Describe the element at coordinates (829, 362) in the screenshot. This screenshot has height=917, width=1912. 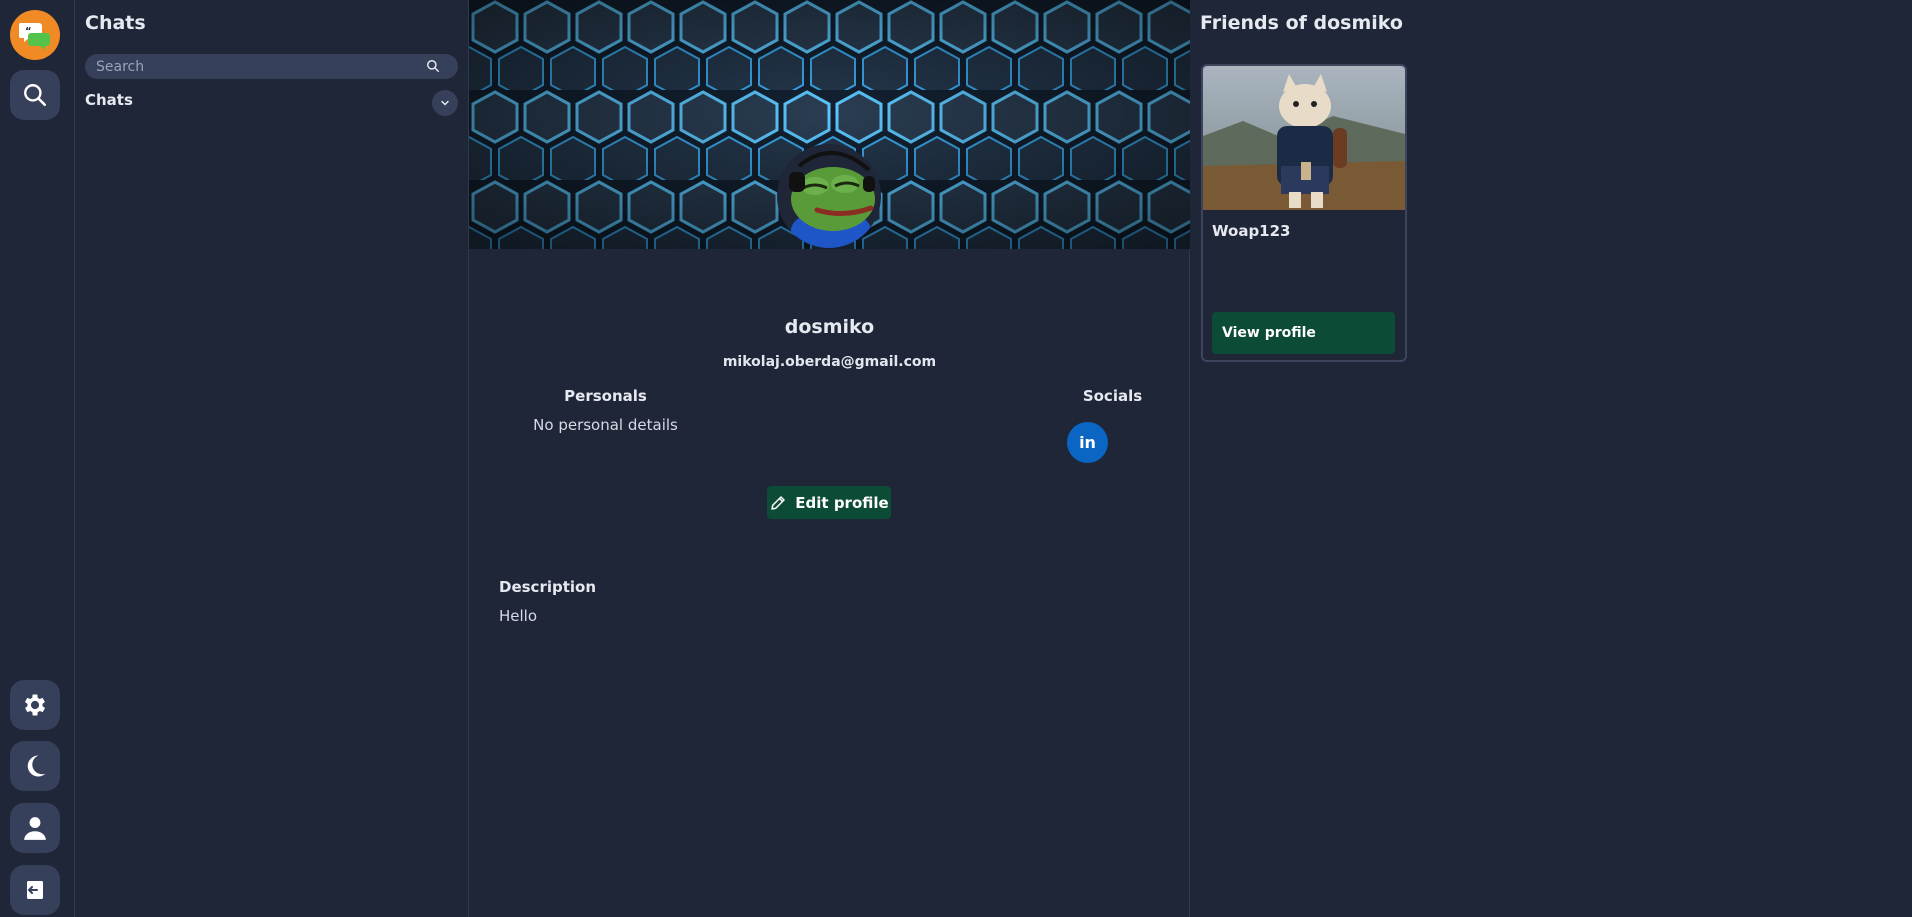
I see `profile-email: mikolaj.oberda@gmail.com` at that location.